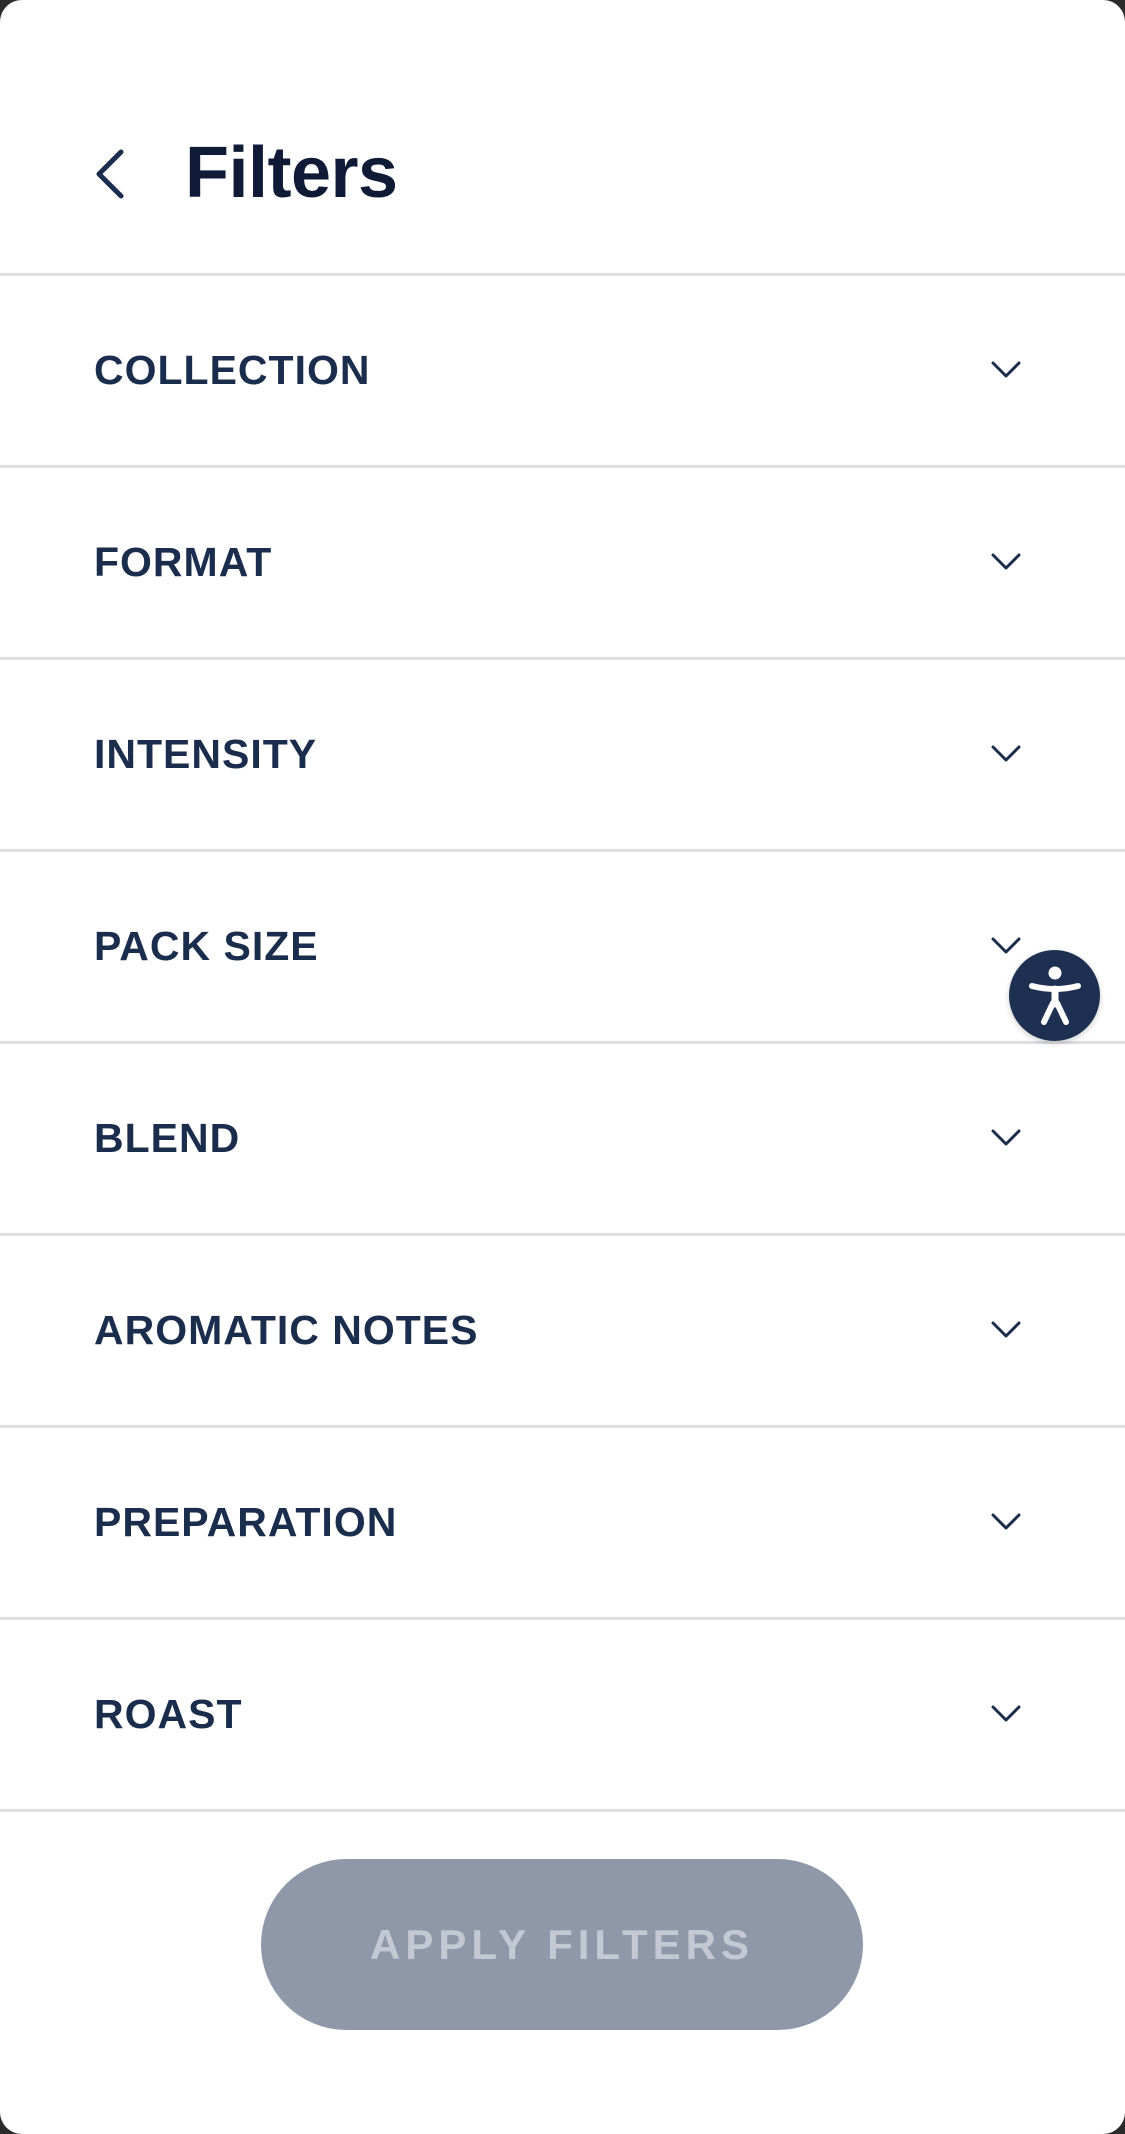  What do you see at coordinates (562, 1524) in the screenshot?
I see `filter-row-preparation: PREPARATION` at bounding box center [562, 1524].